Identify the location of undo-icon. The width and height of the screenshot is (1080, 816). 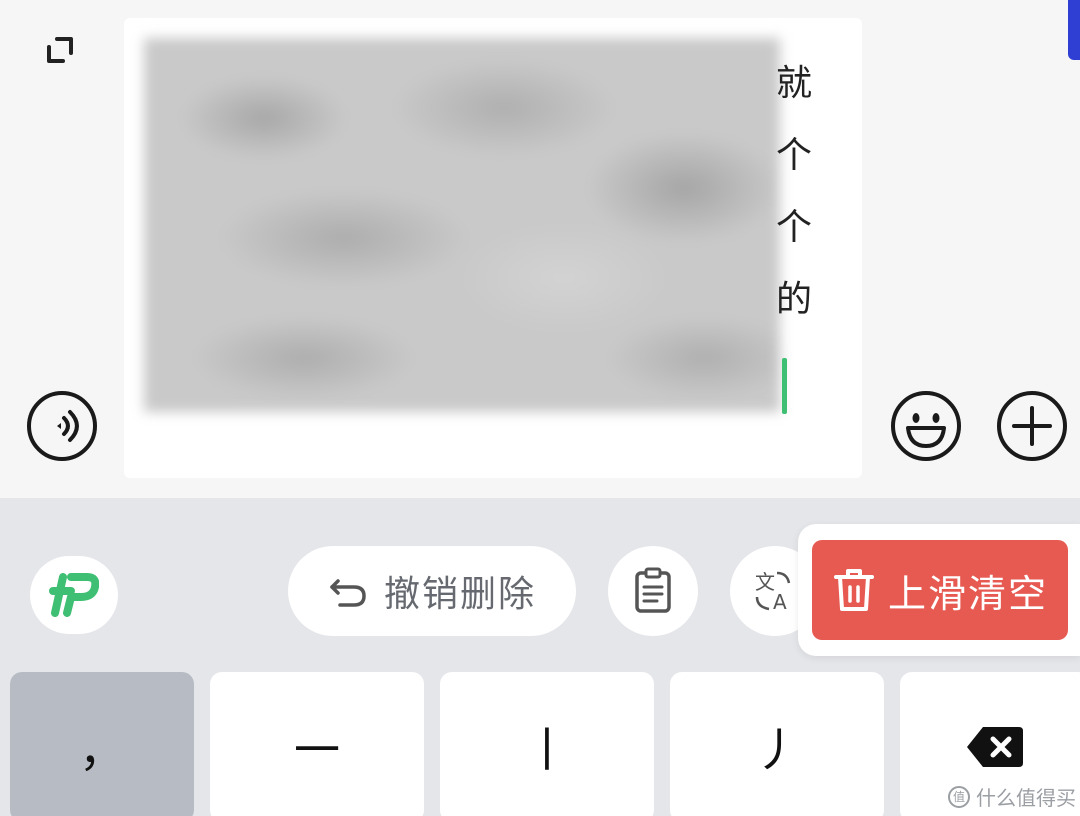
(348, 593).